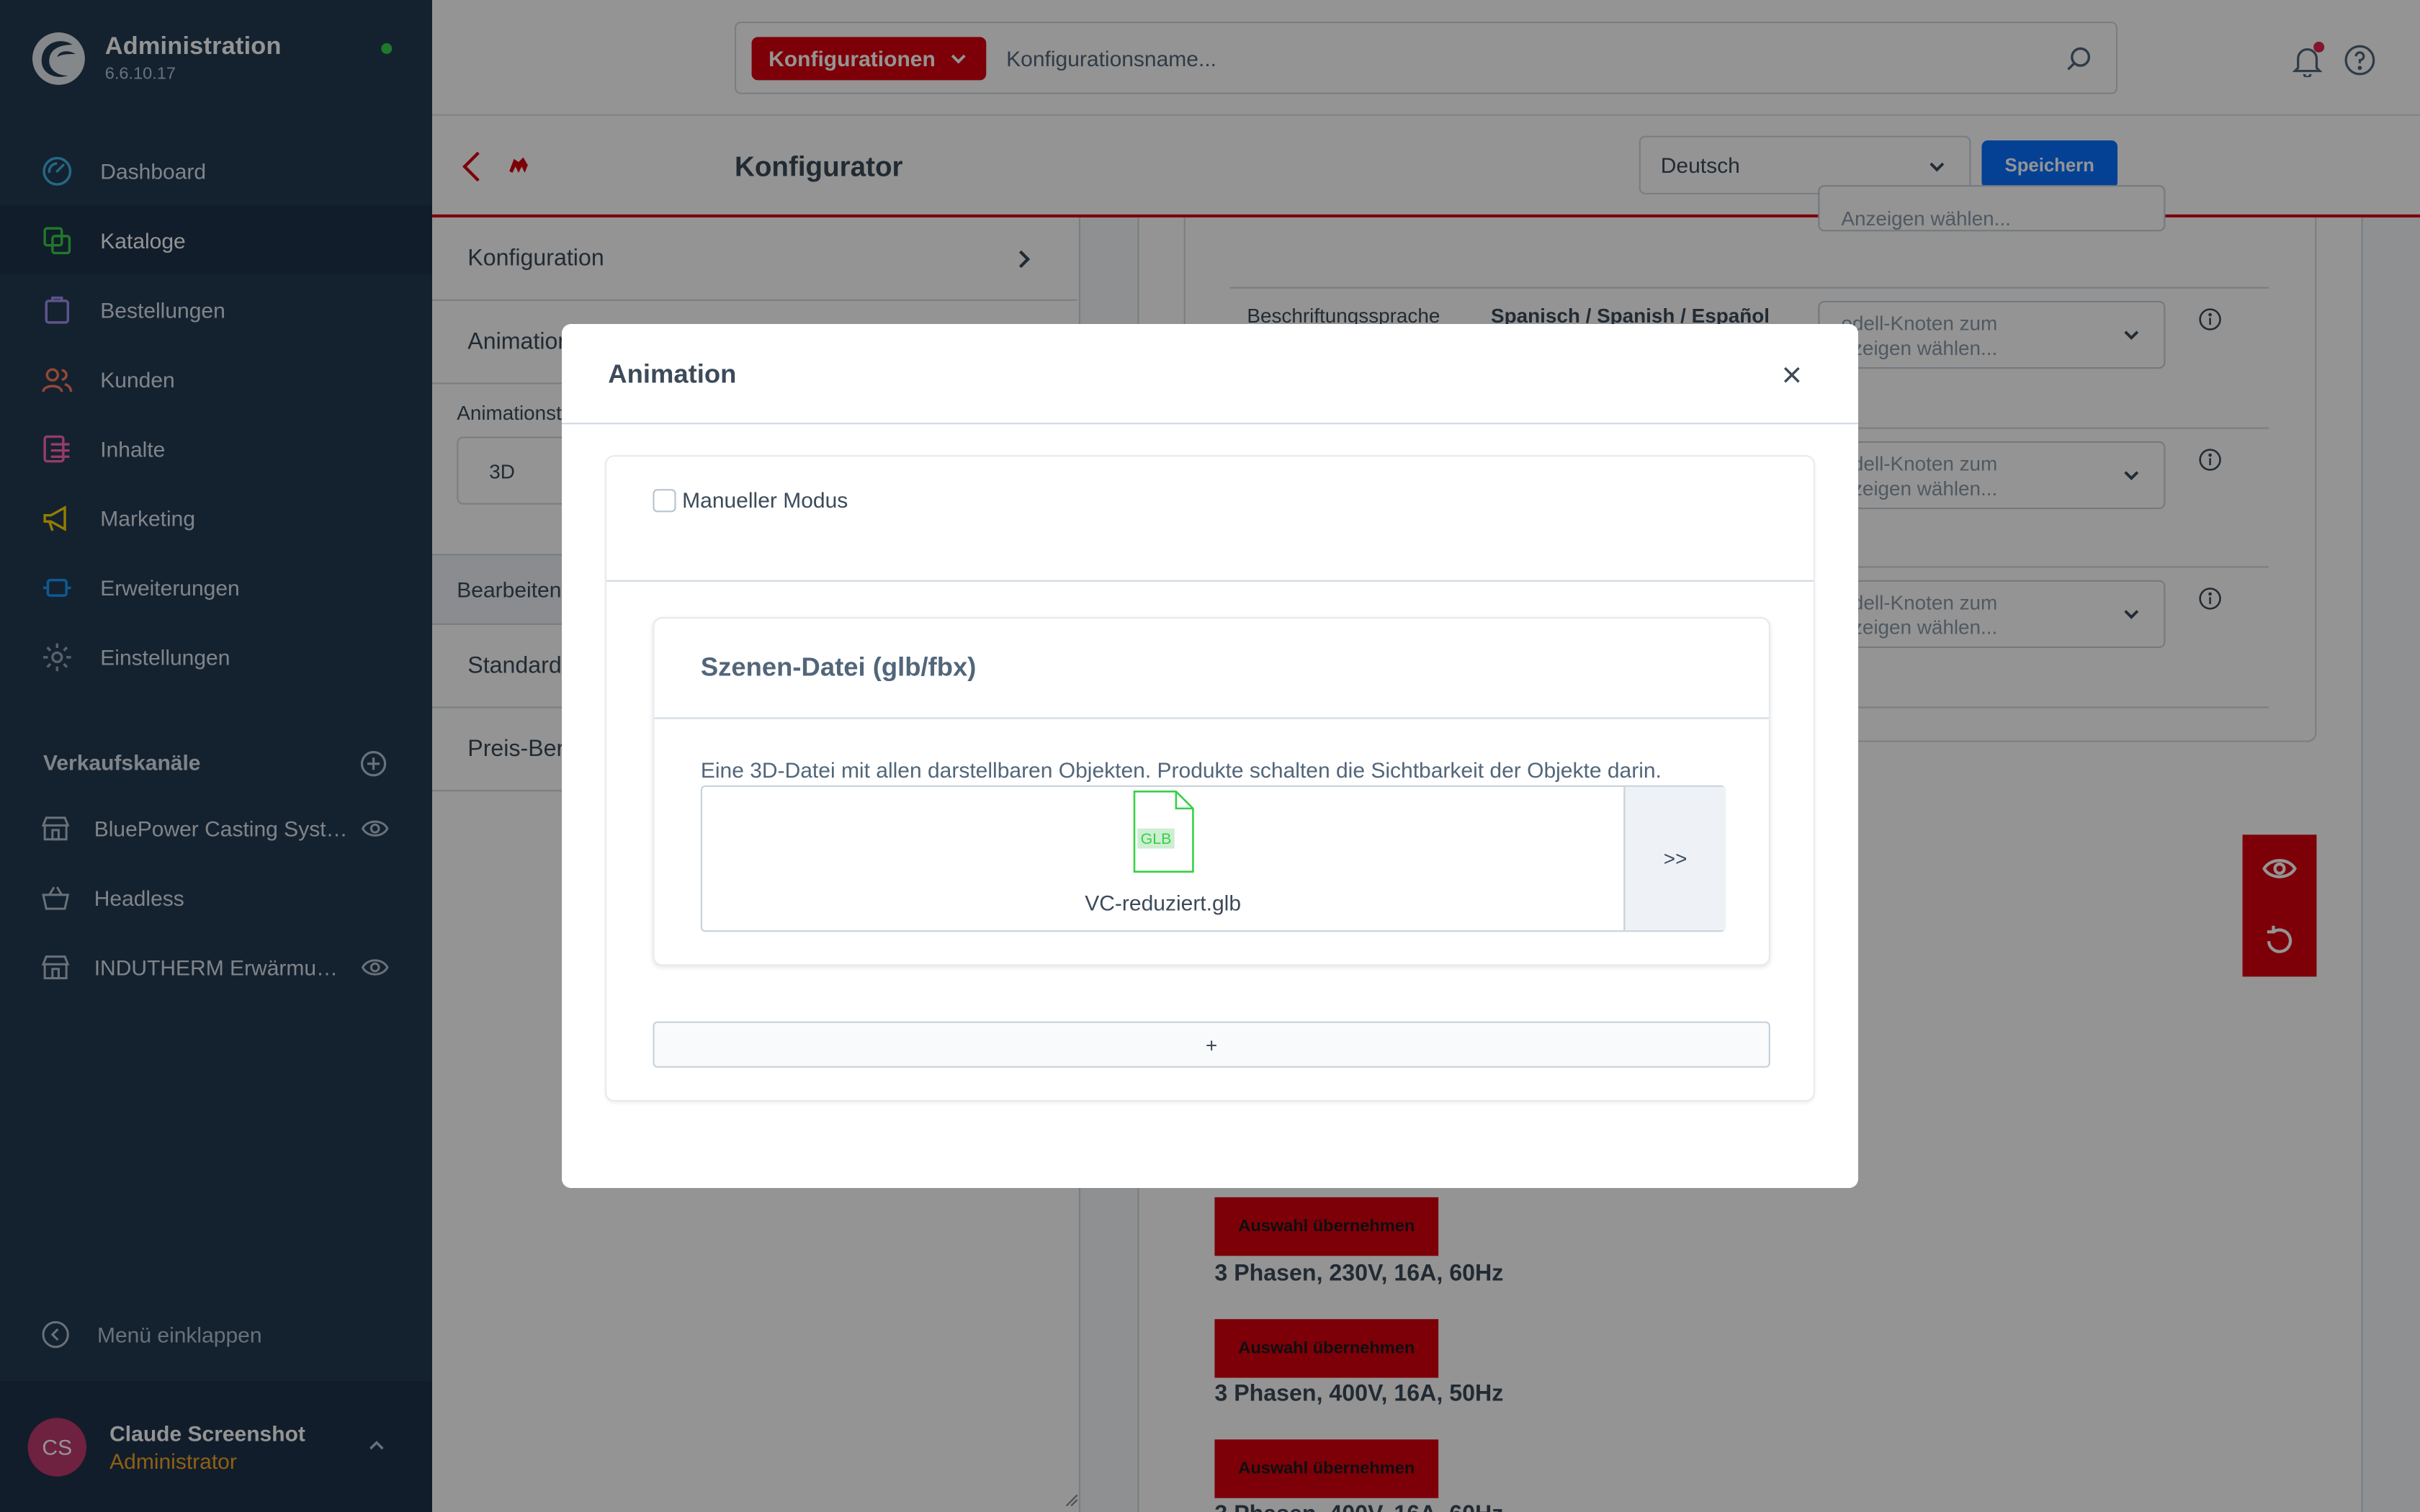  I want to click on modal-header: Animation, so click(1210, 374).